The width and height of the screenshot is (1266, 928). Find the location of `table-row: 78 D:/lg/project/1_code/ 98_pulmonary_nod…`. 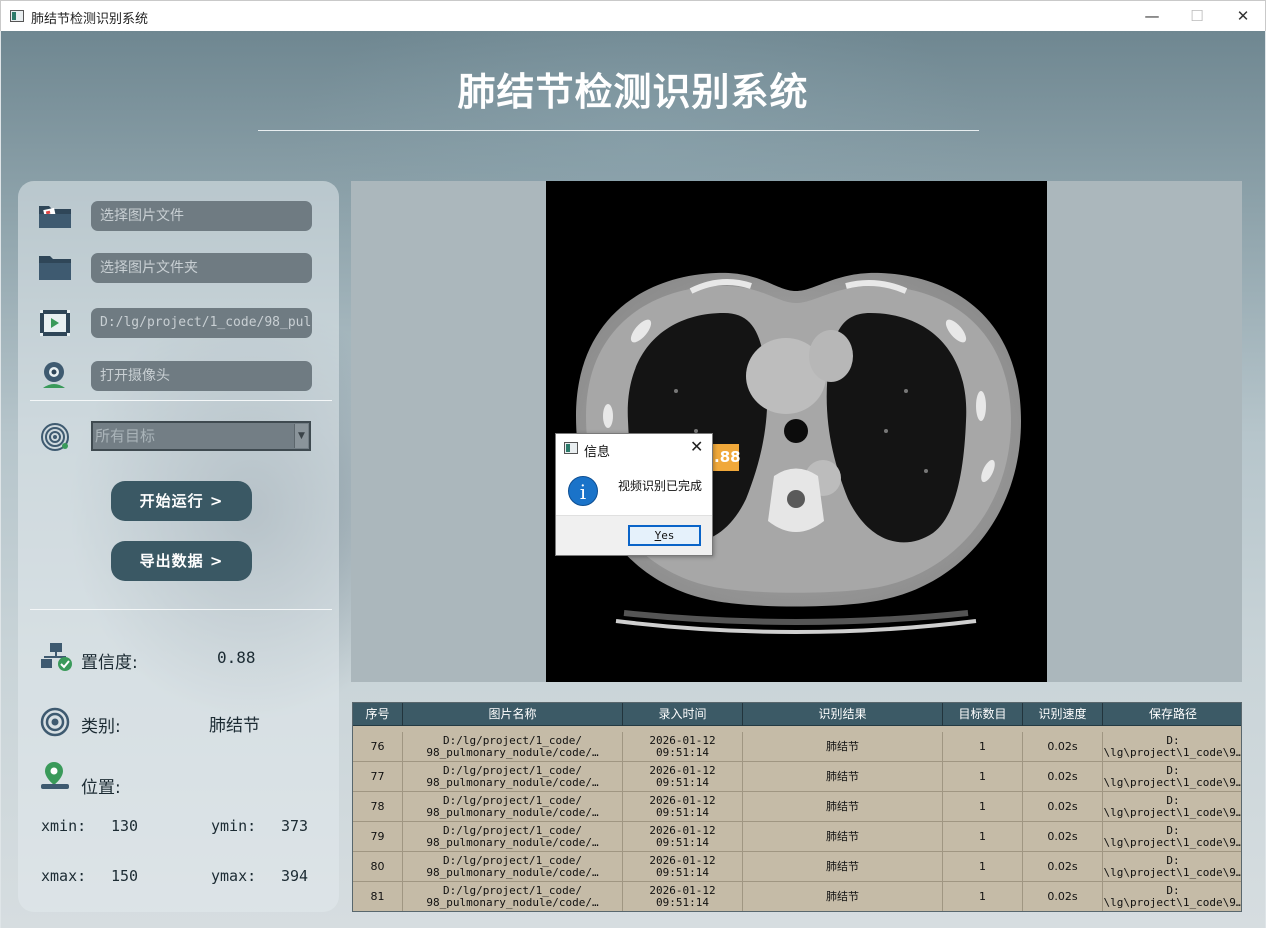

table-row: 78 D:/lg/project/1_code/ 98_pulmonary_nod… is located at coordinates (797, 807).